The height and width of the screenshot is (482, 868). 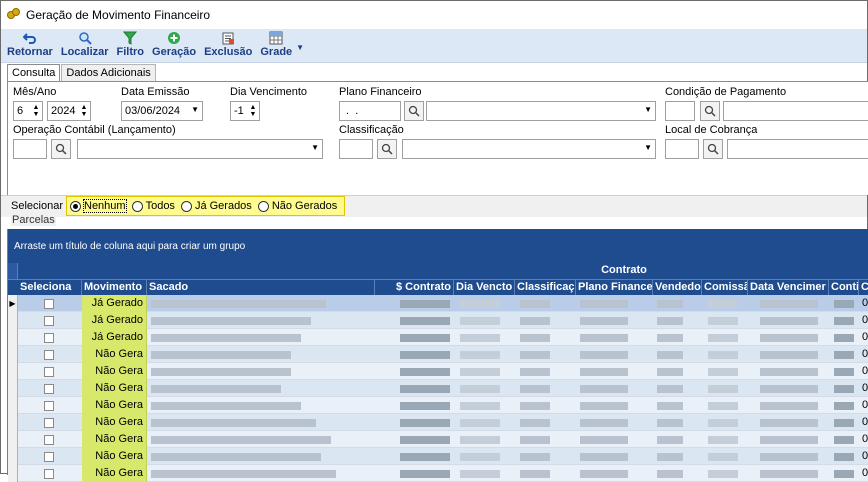 What do you see at coordinates (153, 206) in the screenshot?
I see `radio-todos: Todos` at bounding box center [153, 206].